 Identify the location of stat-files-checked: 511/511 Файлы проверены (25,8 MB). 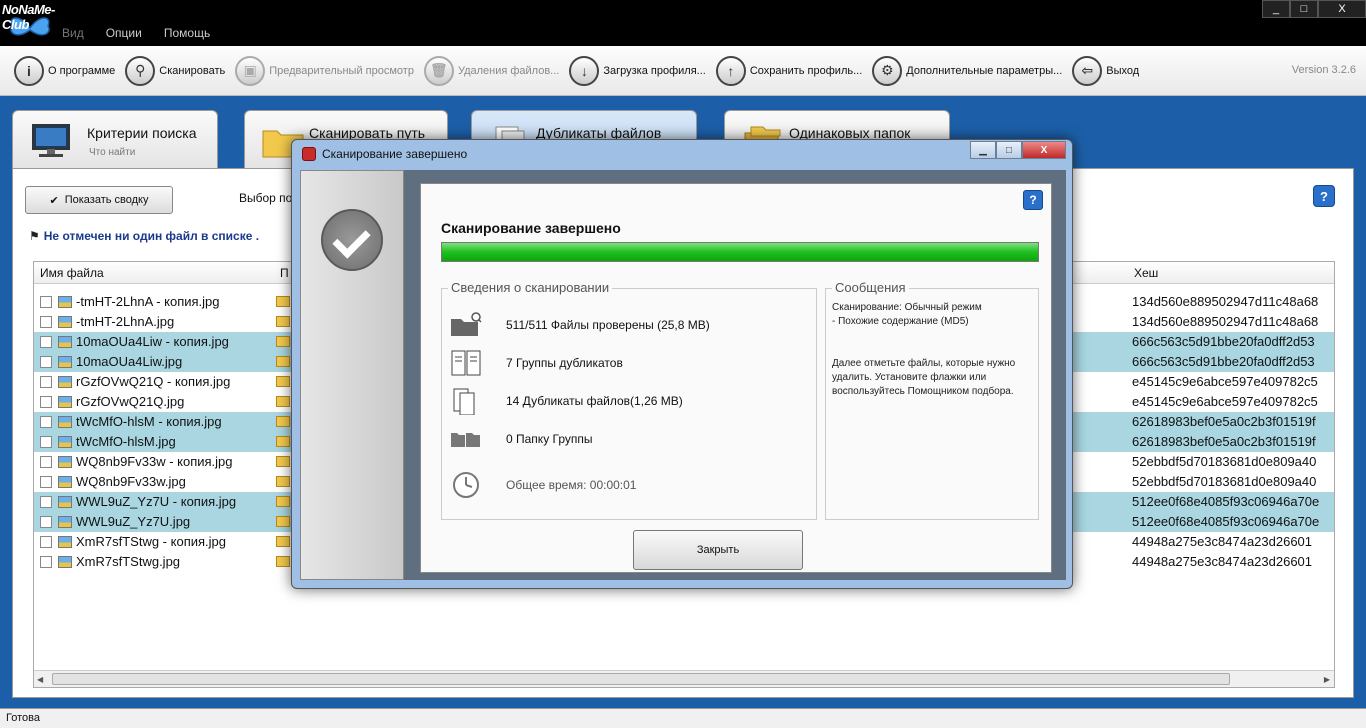
(580, 325).